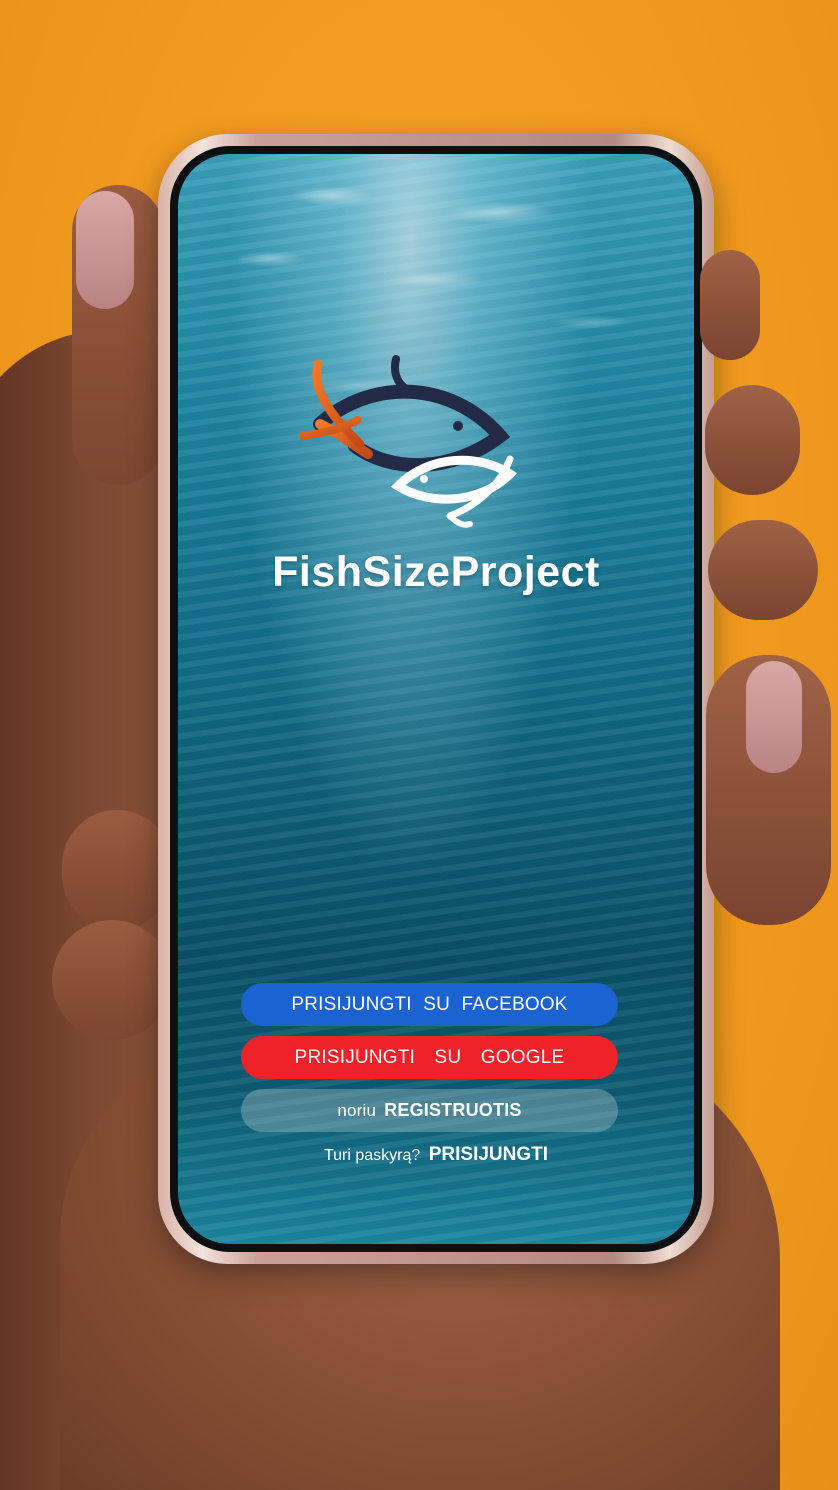  What do you see at coordinates (429, 1057) in the screenshot?
I see `google-login-button: PRISIJUNGTI SU GOOGLE` at bounding box center [429, 1057].